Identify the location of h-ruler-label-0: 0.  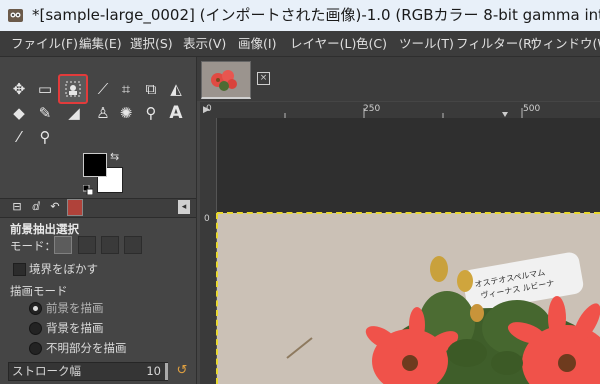
(209, 109).